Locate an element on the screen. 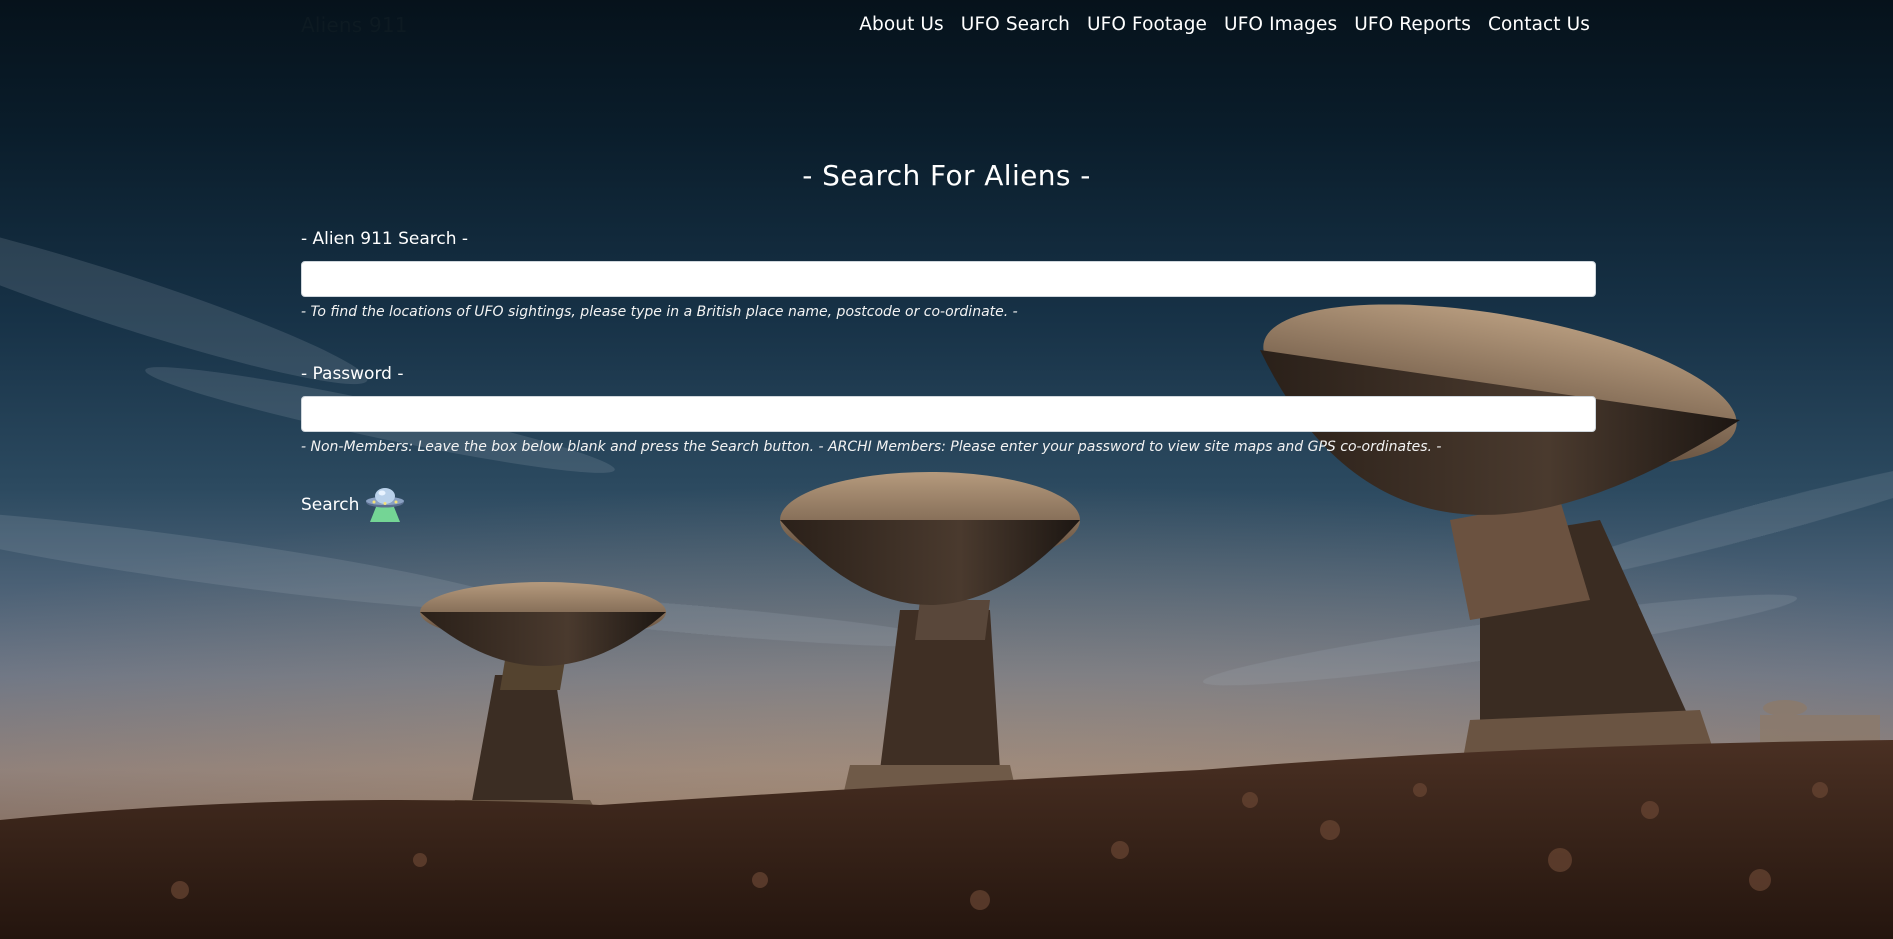 The height and width of the screenshot is (939, 1893). password-input is located at coordinates (948, 414).